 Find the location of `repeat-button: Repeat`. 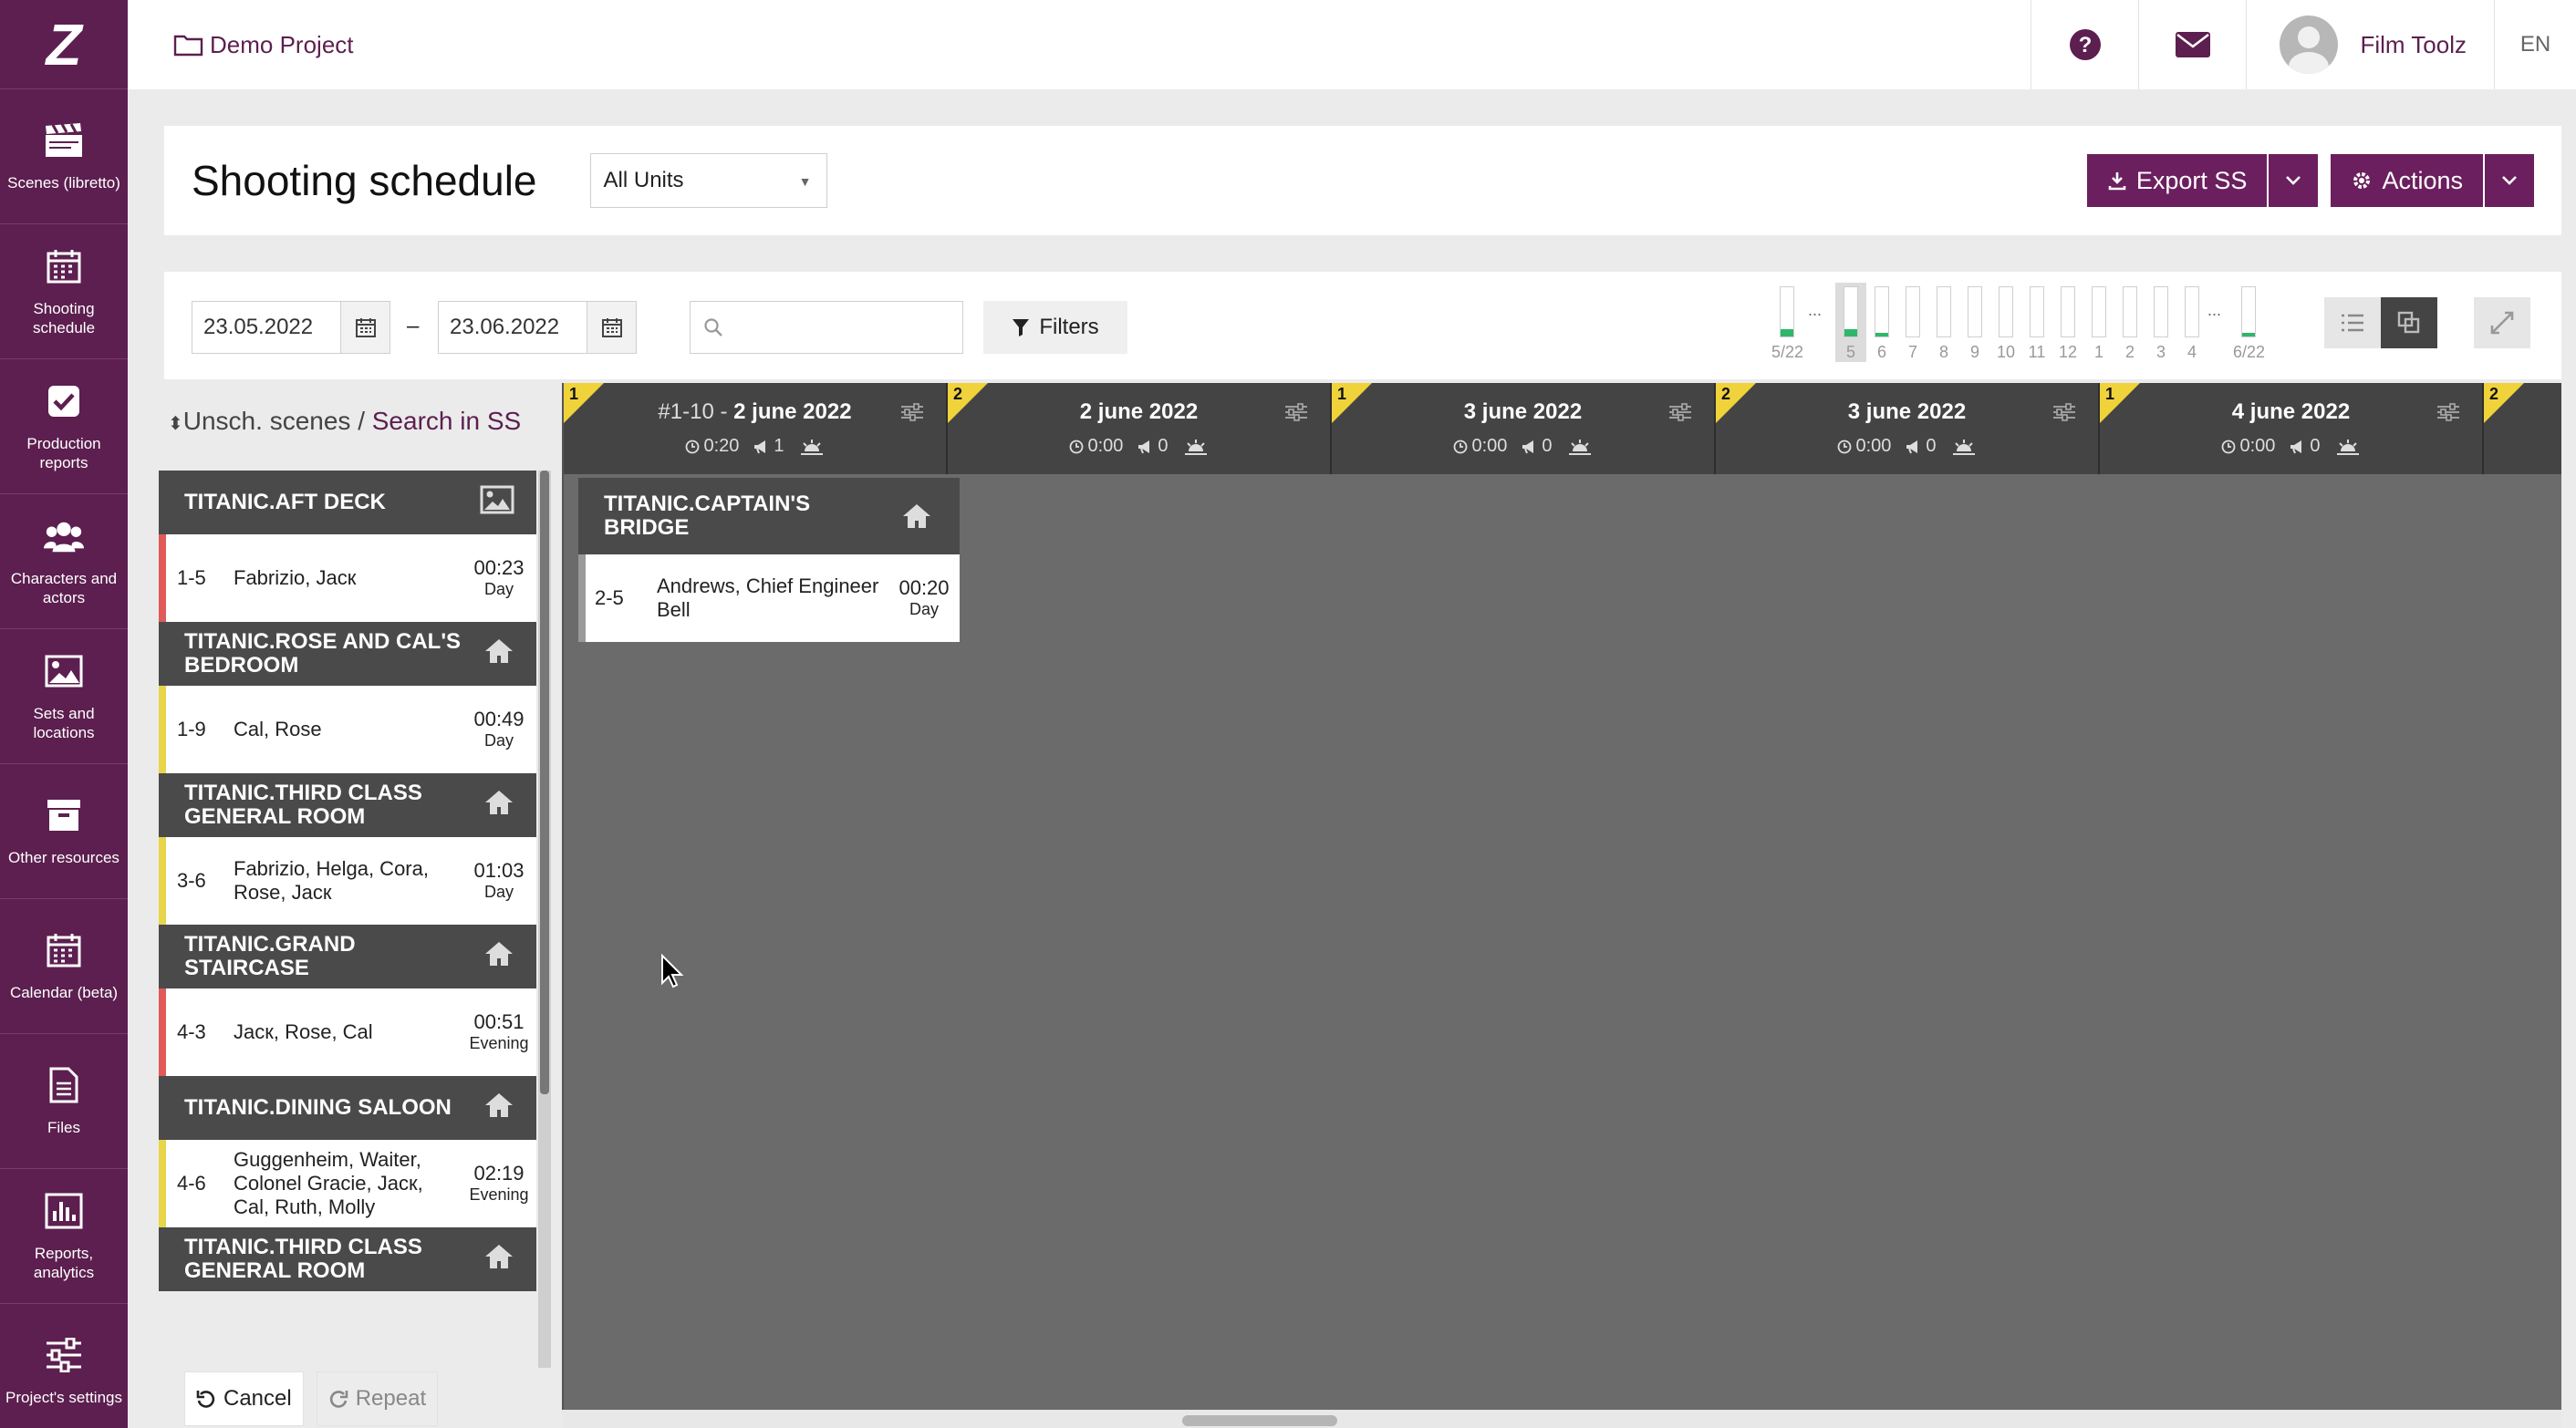

repeat-button: Repeat is located at coordinates (377, 1399).